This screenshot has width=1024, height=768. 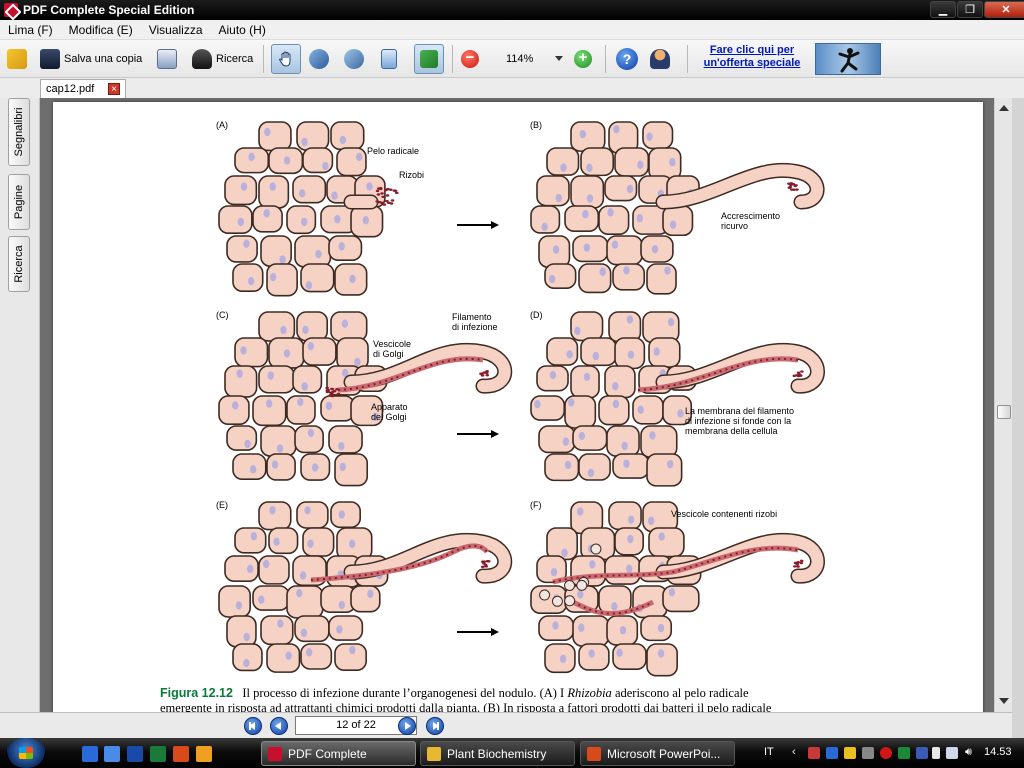 What do you see at coordinates (158, 754) in the screenshot?
I see `excel-icon` at bounding box center [158, 754].